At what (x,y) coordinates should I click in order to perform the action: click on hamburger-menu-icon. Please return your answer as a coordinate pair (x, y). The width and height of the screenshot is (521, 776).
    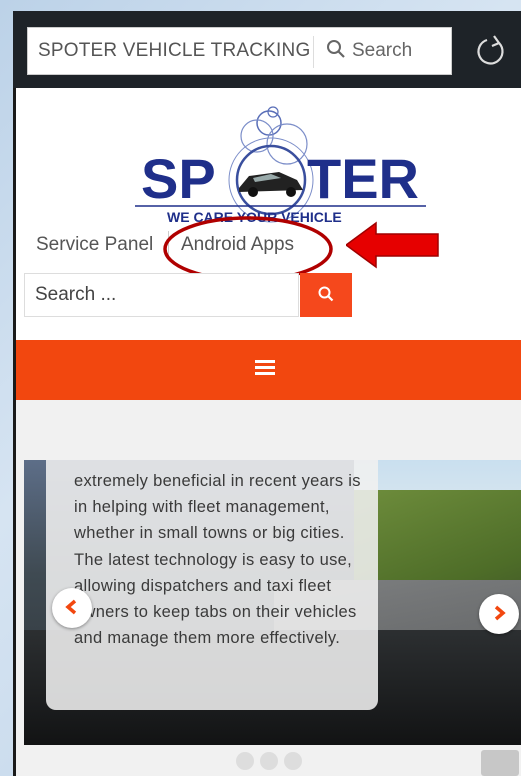
    Looking at the image, I should click on (265, 369).